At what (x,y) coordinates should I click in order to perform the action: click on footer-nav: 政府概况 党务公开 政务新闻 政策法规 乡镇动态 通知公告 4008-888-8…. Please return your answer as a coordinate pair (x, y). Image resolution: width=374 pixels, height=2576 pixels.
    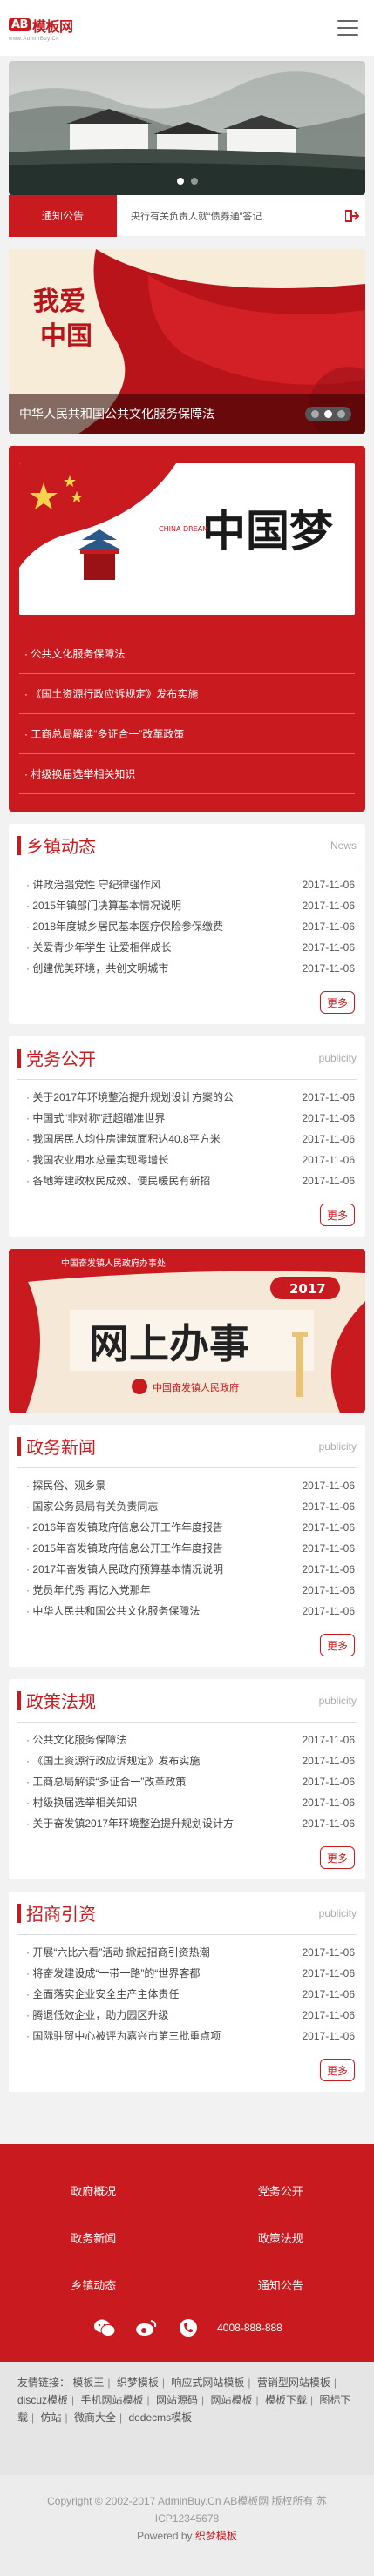
    Looking at the image, I should click on (187, 2253).